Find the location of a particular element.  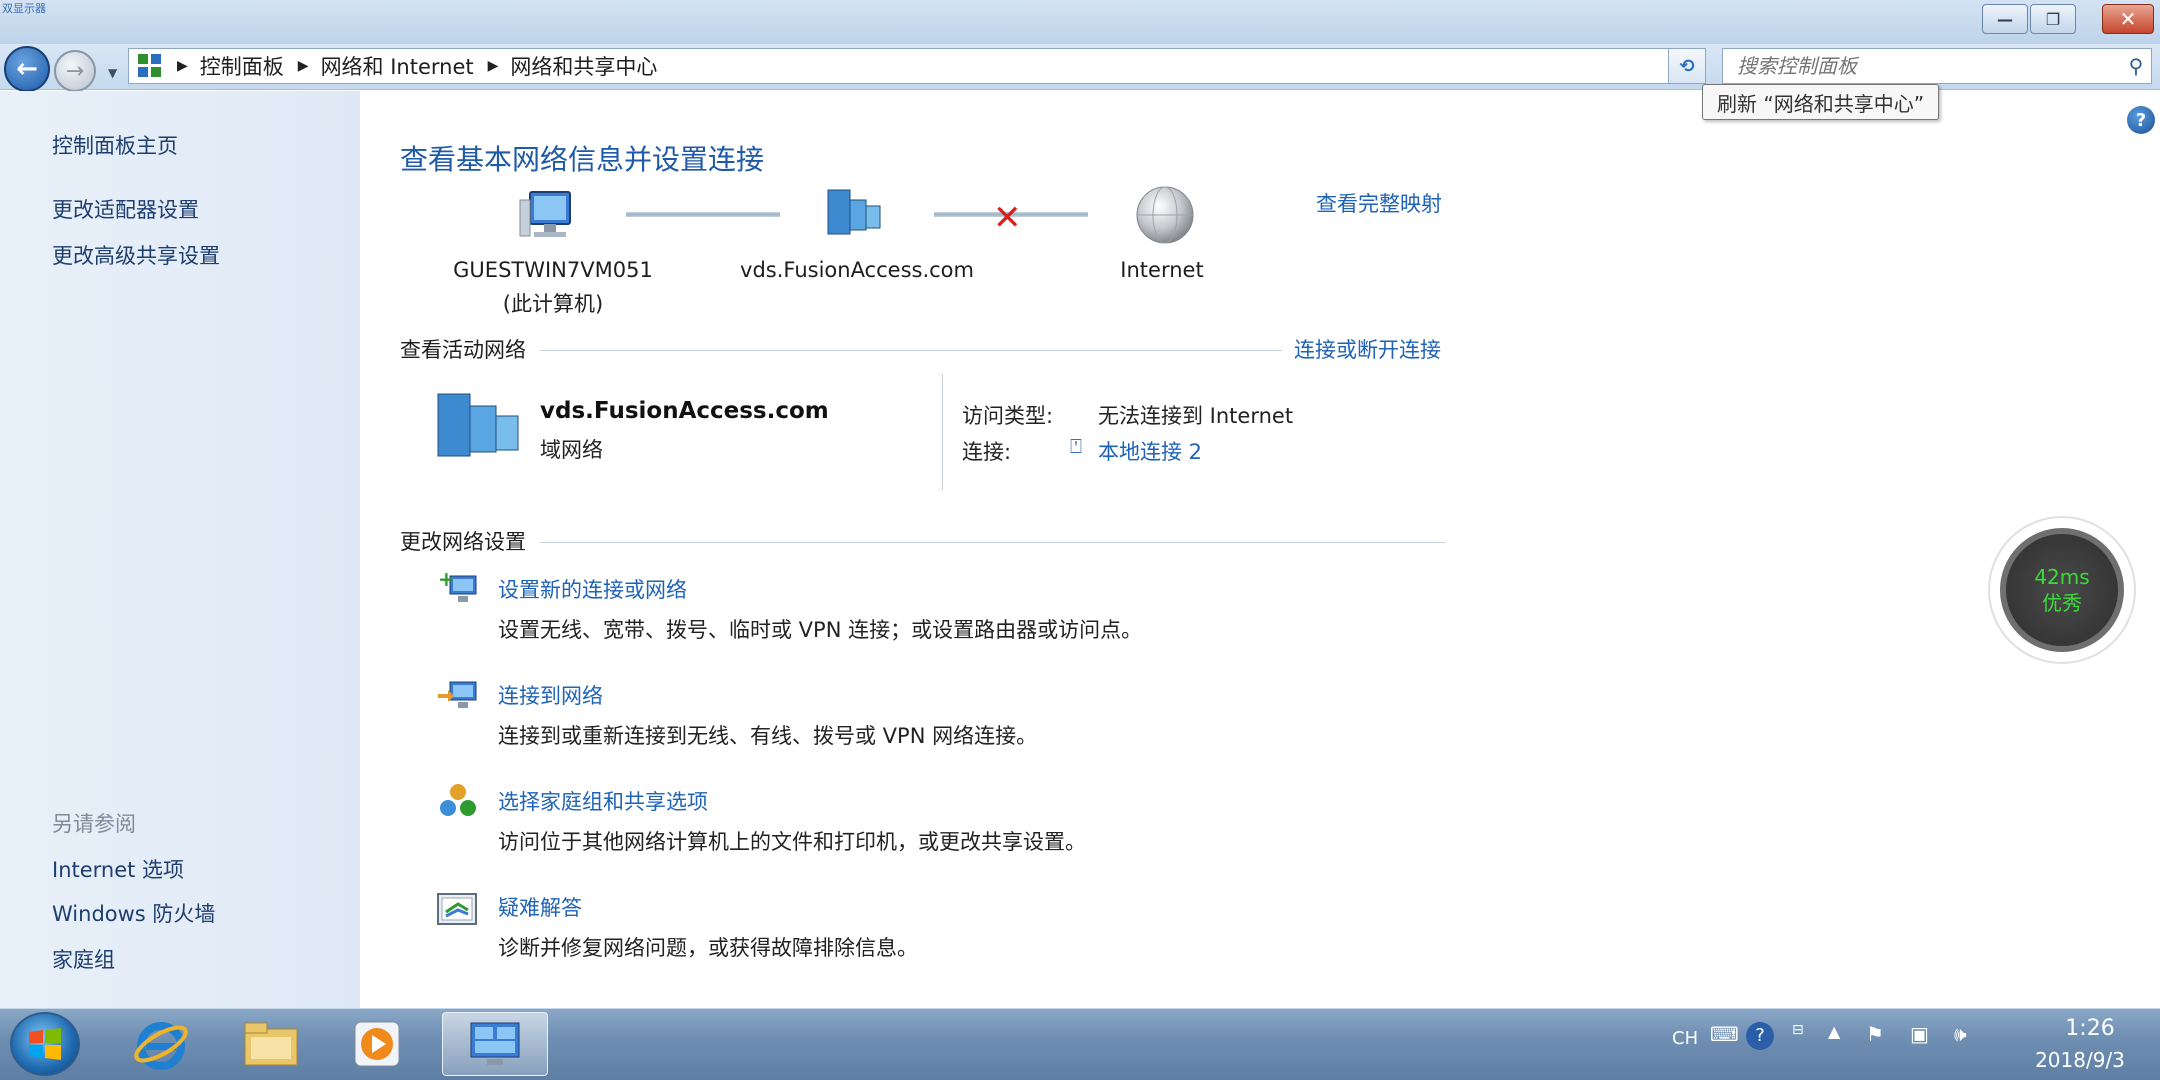

language-indicator: CH is located at coordinates (1685, 1038).